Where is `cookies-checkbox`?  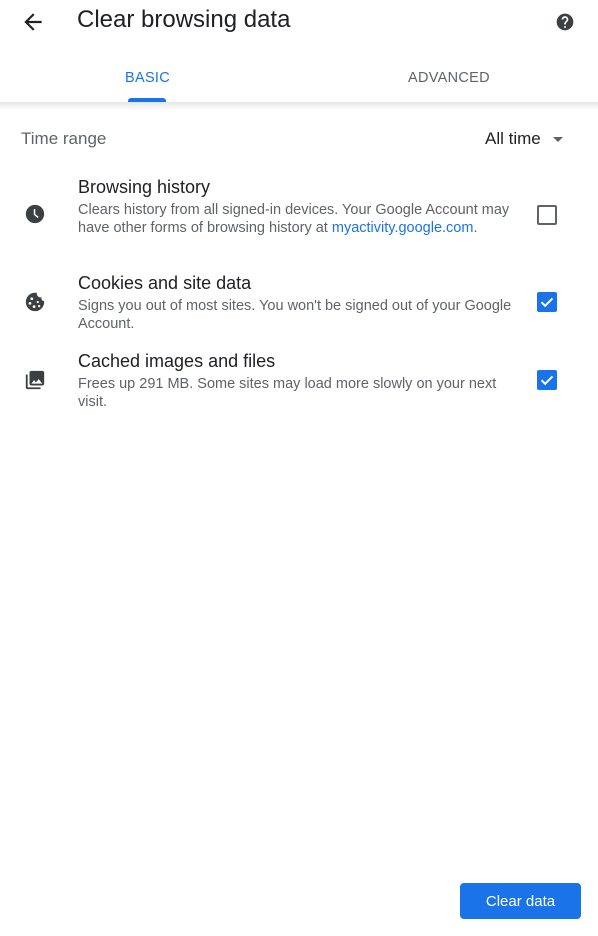
cookies-checkbox is located at coordinates (547, 302).